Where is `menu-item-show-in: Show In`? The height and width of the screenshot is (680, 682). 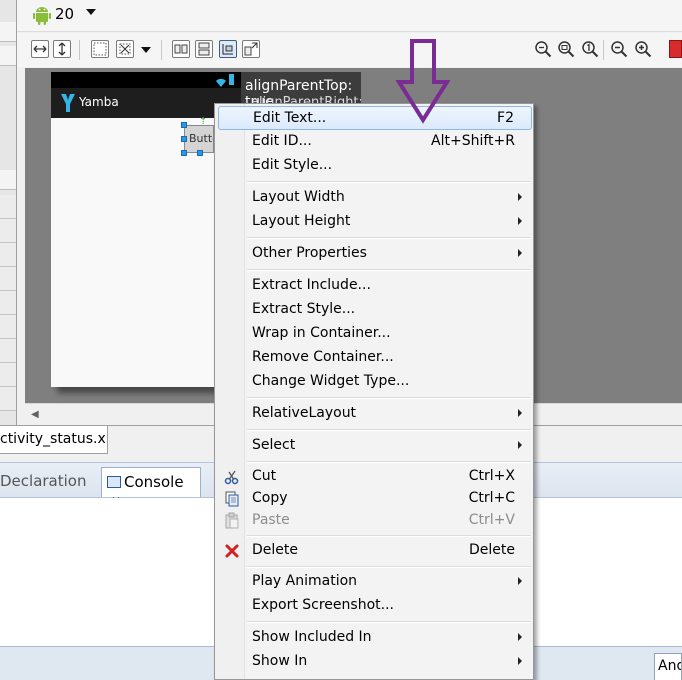
menu-item-show-in: Show In is located at coordinates (375, 662).